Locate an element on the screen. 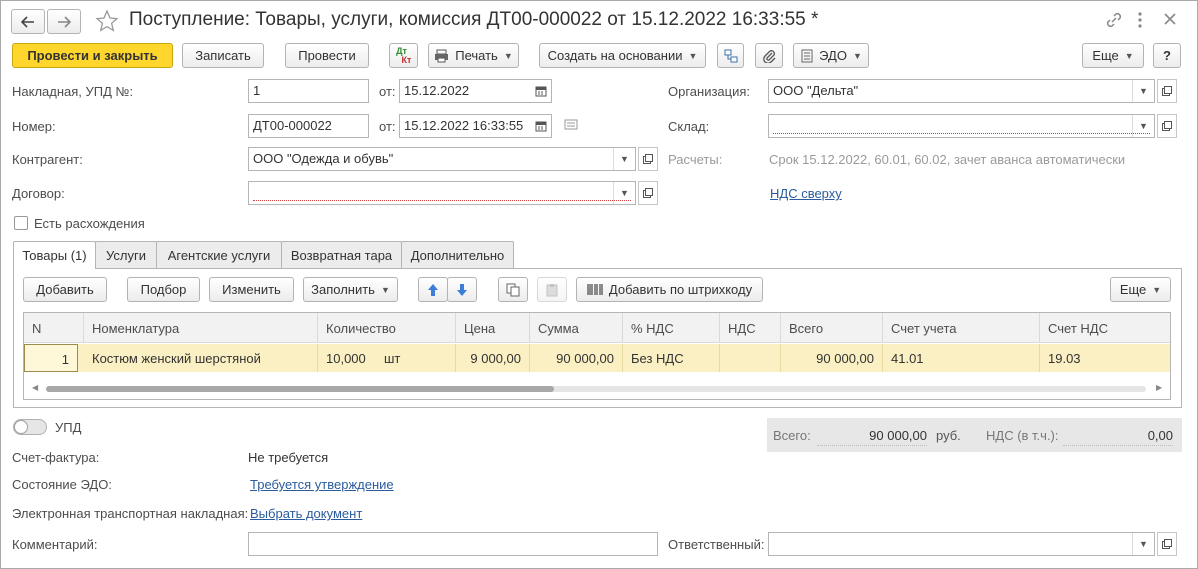 This screenshot has height=569, width=1198. table-more-label: Еще is located at coordinates (1133, 289).